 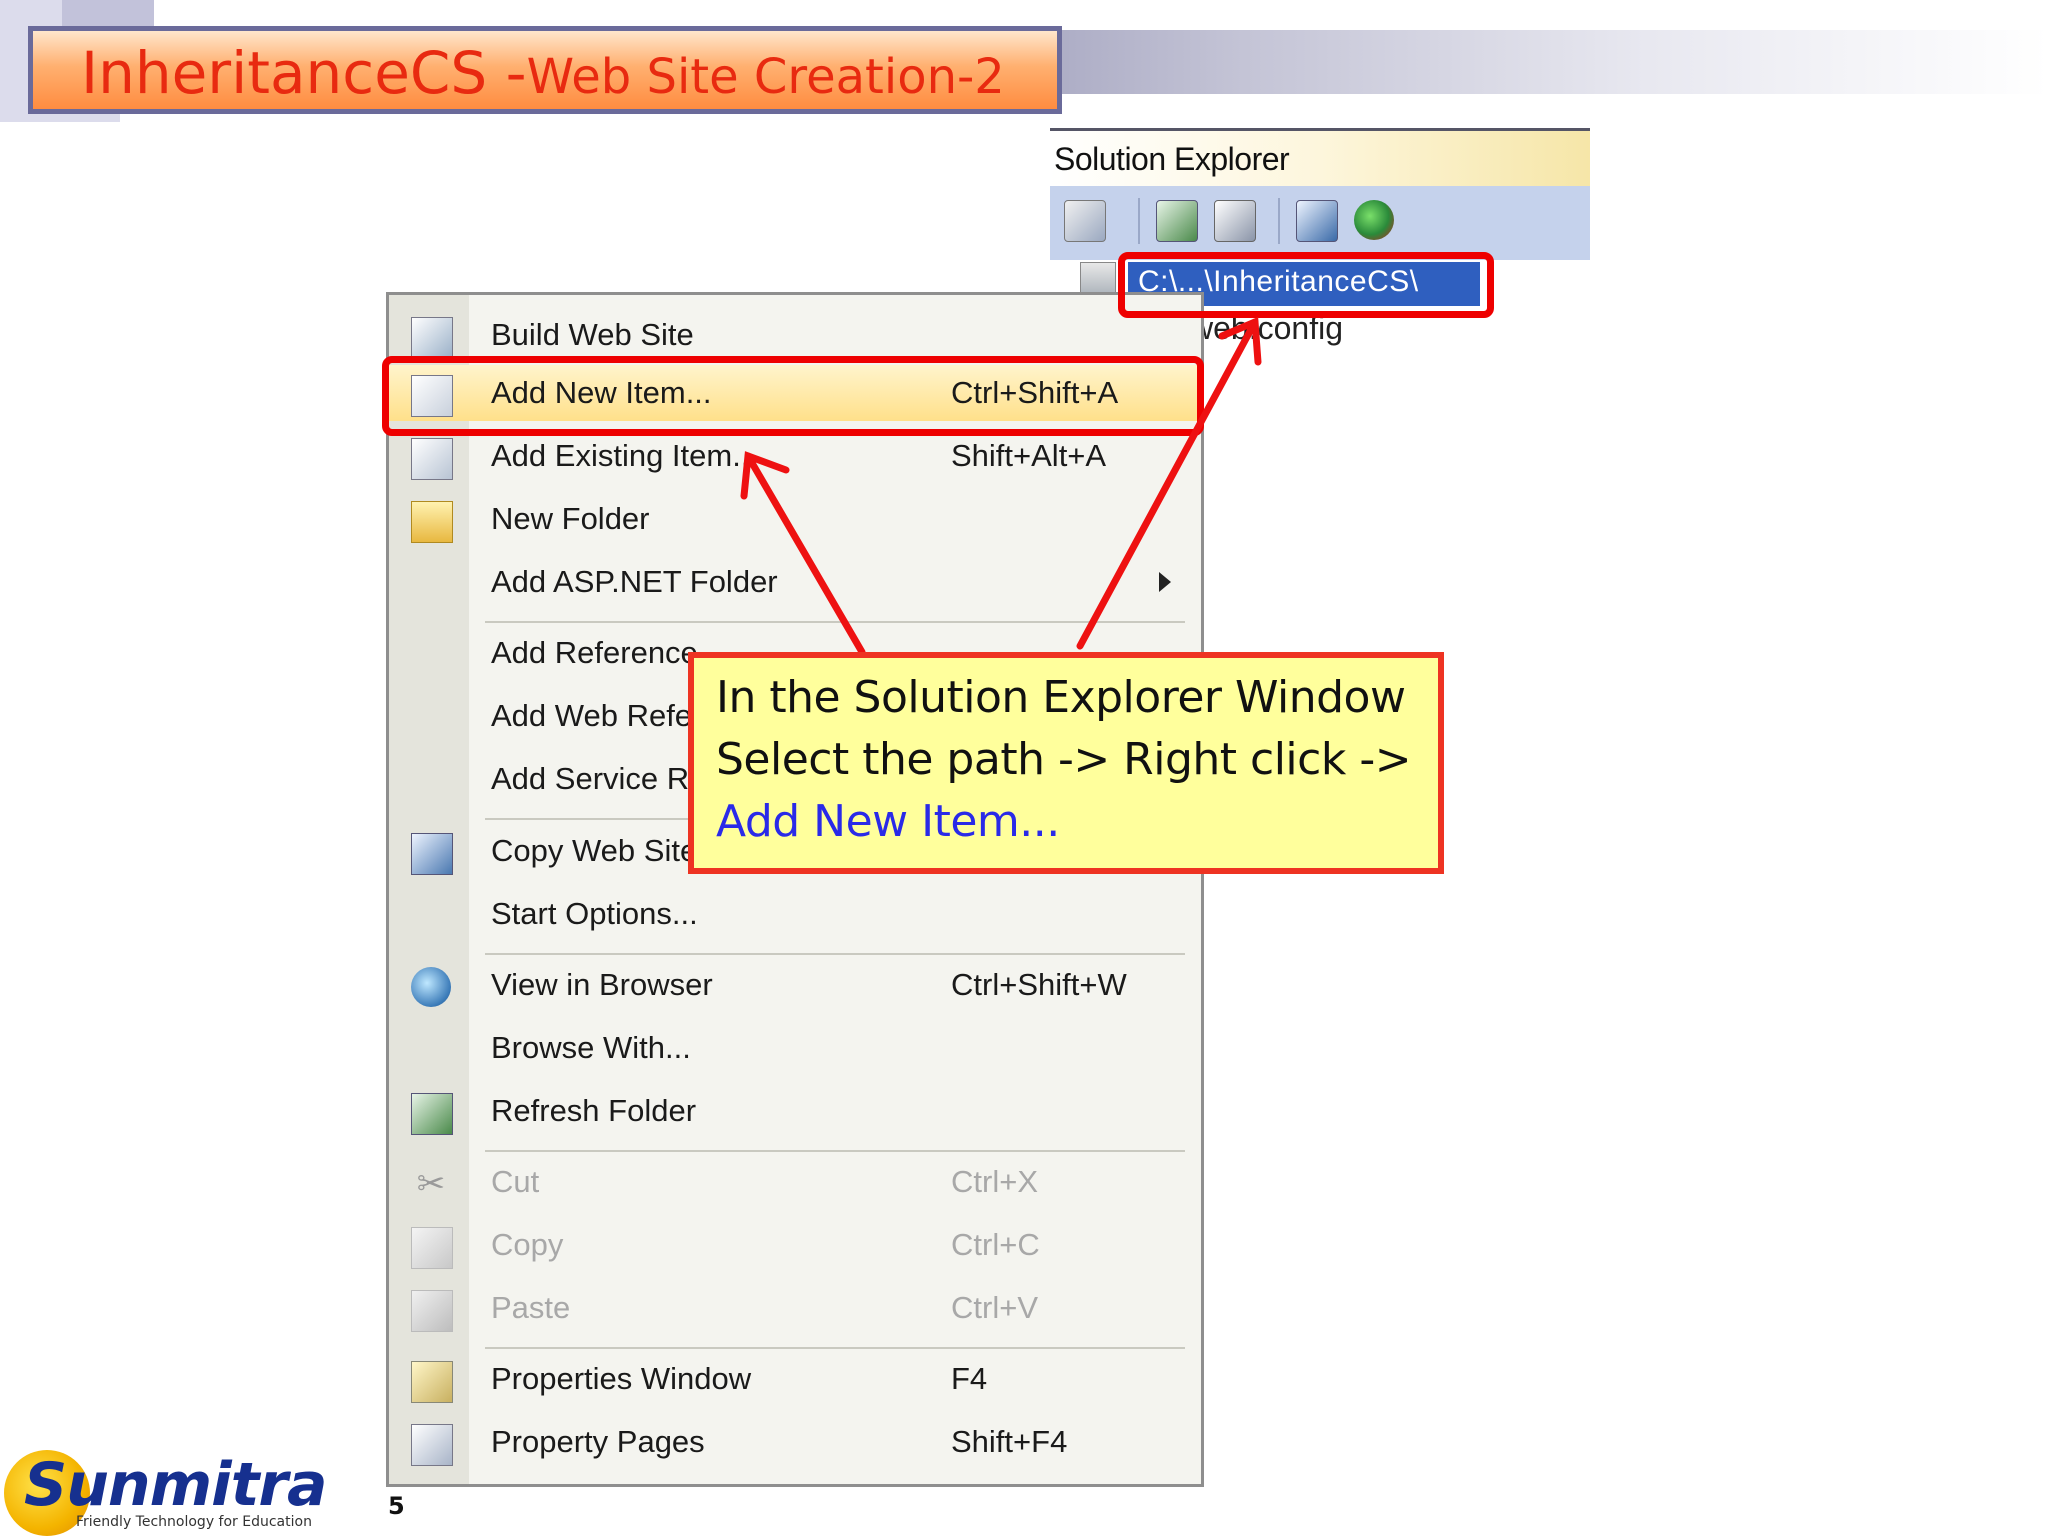 What do you see at coordinates (1235, 221) in the screenshot?
I see `nest-files-icon` at bounding box center [1235, 221].